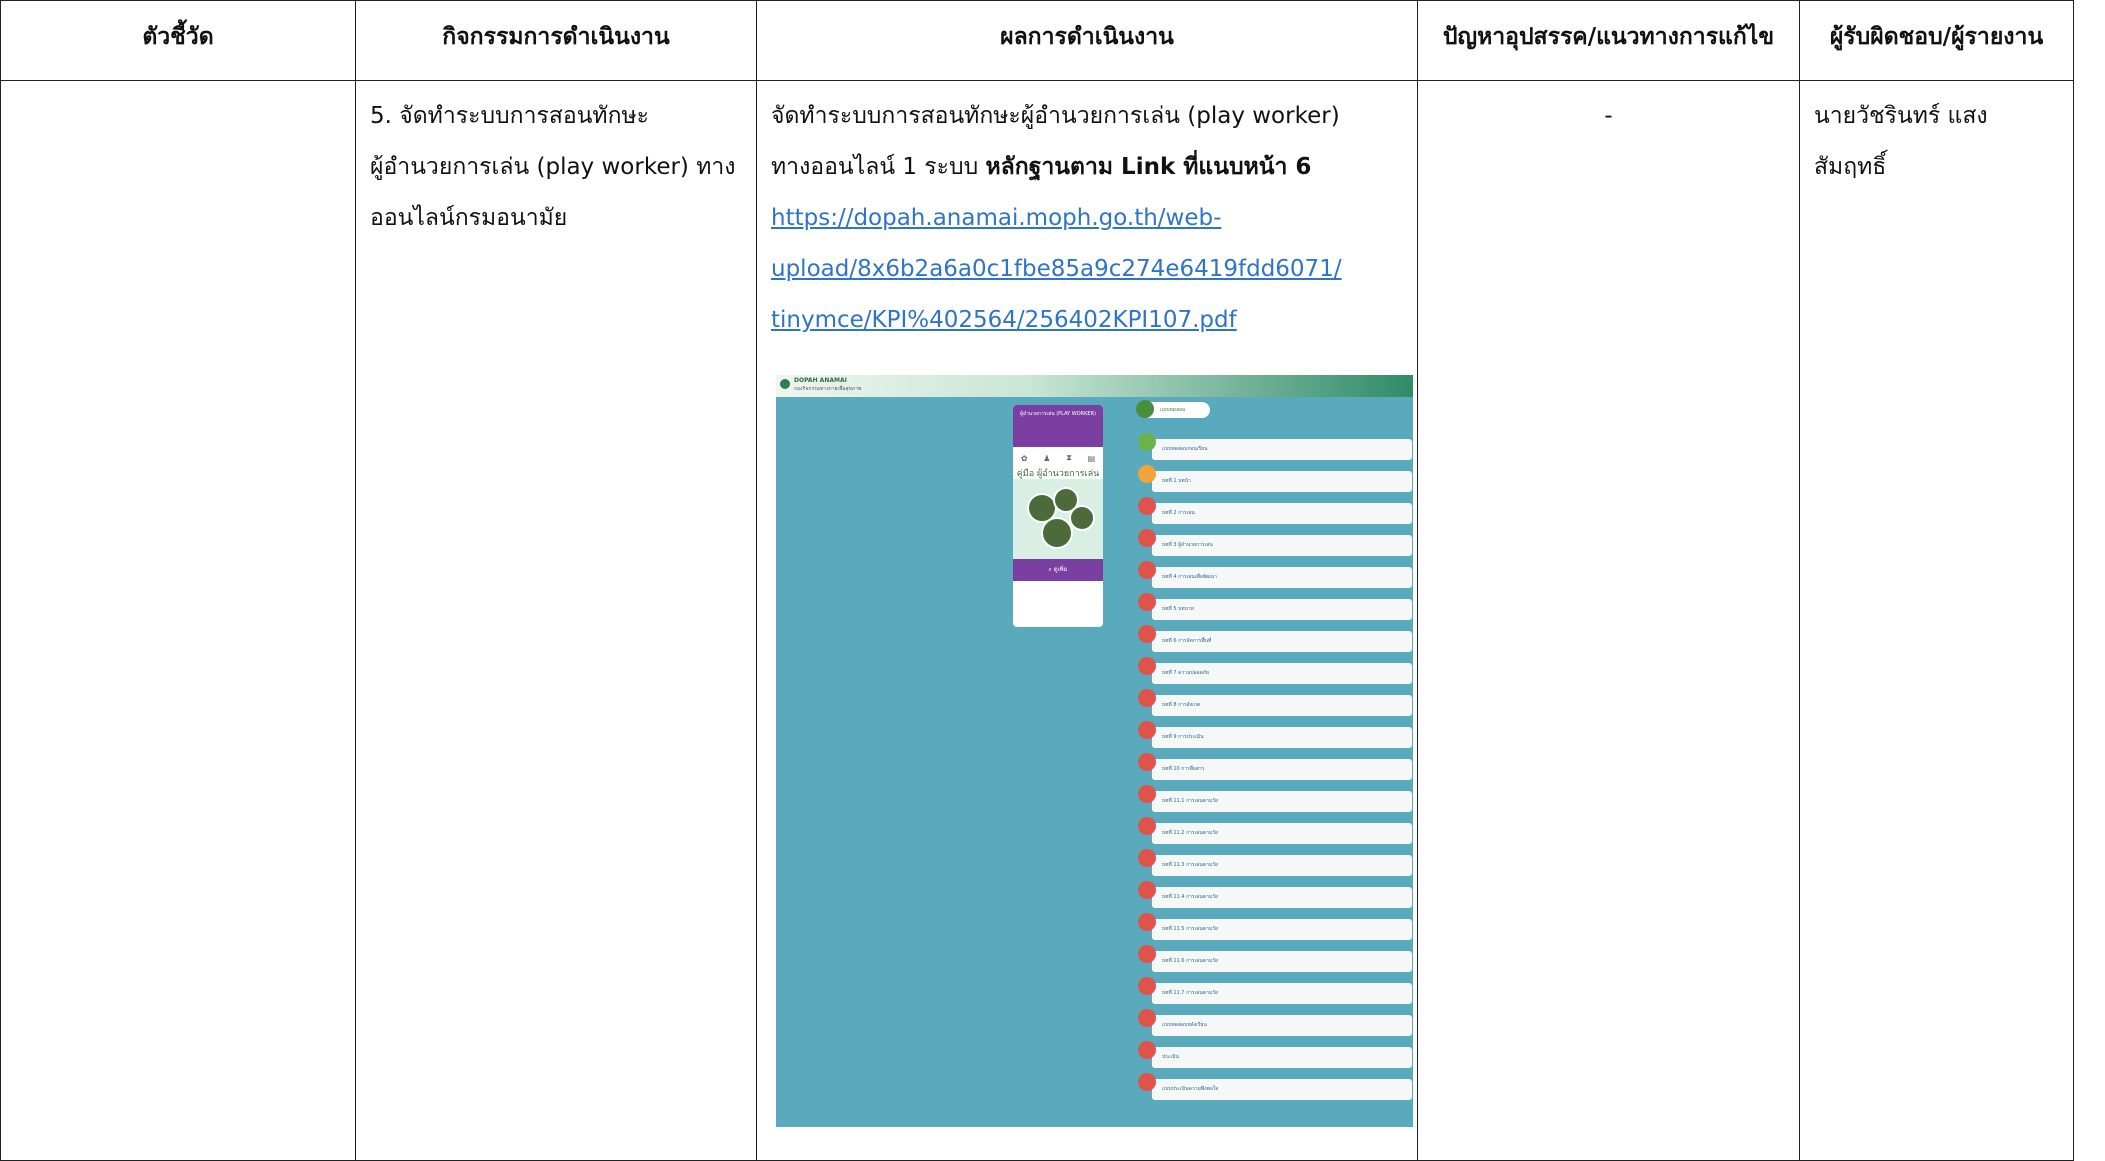  What do you see at coordinates (1282, 513) in the screenshot?
I see `lesson-menu-label: บทที่ 2 การเล่น` at bounding box center [1282, 513].